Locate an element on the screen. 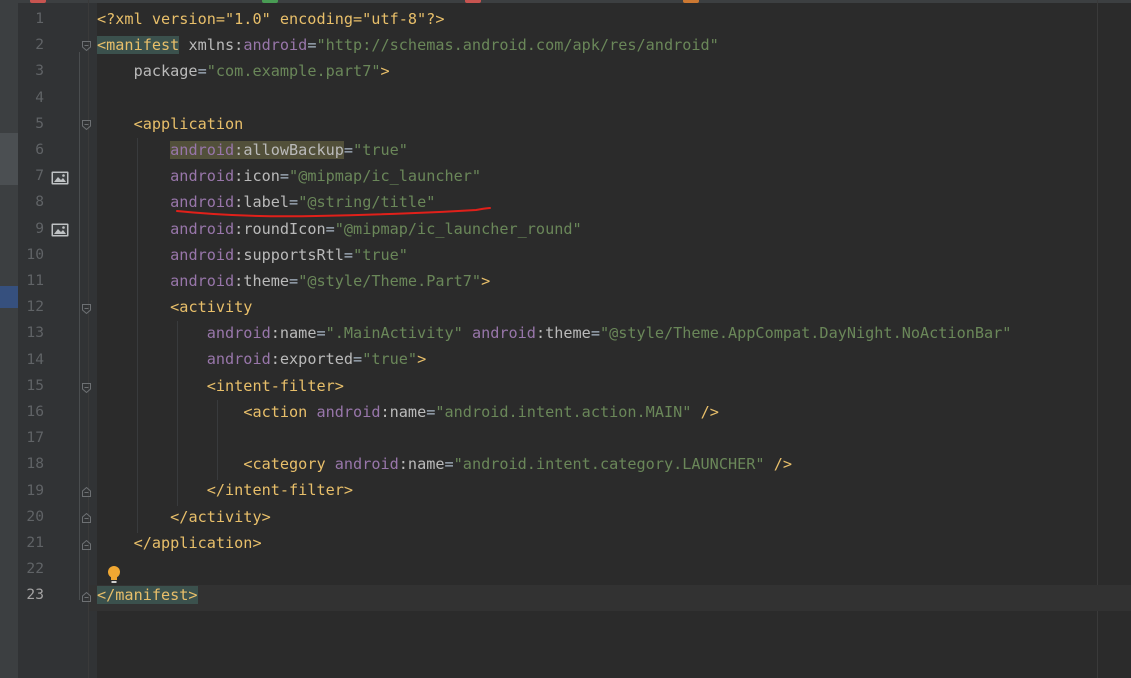 The height and width of the screenshot is (678, 1131). line-number: 10 is located at coordinates (35, 254).